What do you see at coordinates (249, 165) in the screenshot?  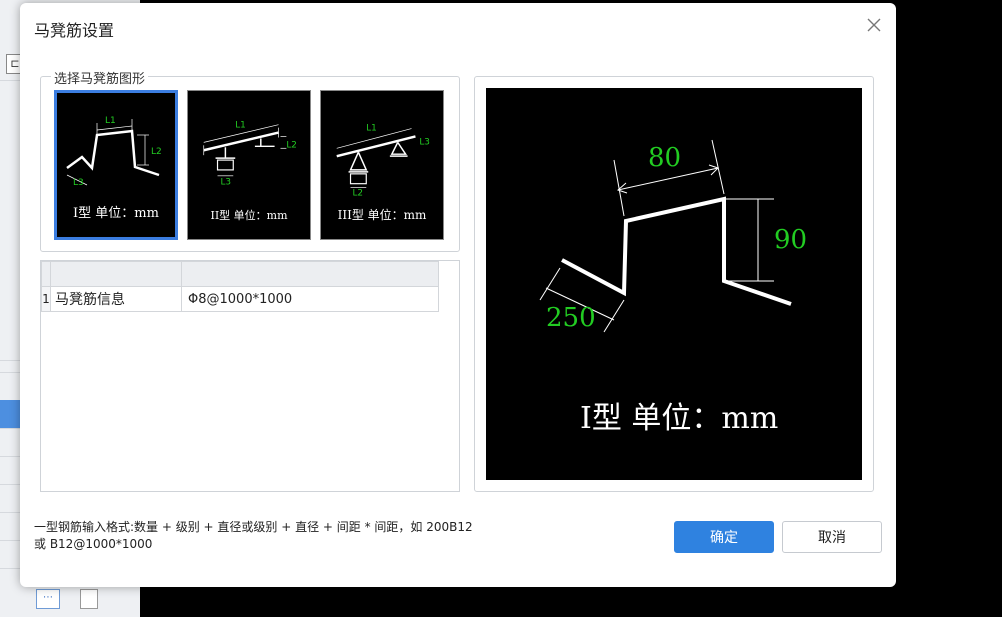 I see `shape-option-type-2: L1 L2 L3 II型 单位：mm` at bounding box center [249, 165].